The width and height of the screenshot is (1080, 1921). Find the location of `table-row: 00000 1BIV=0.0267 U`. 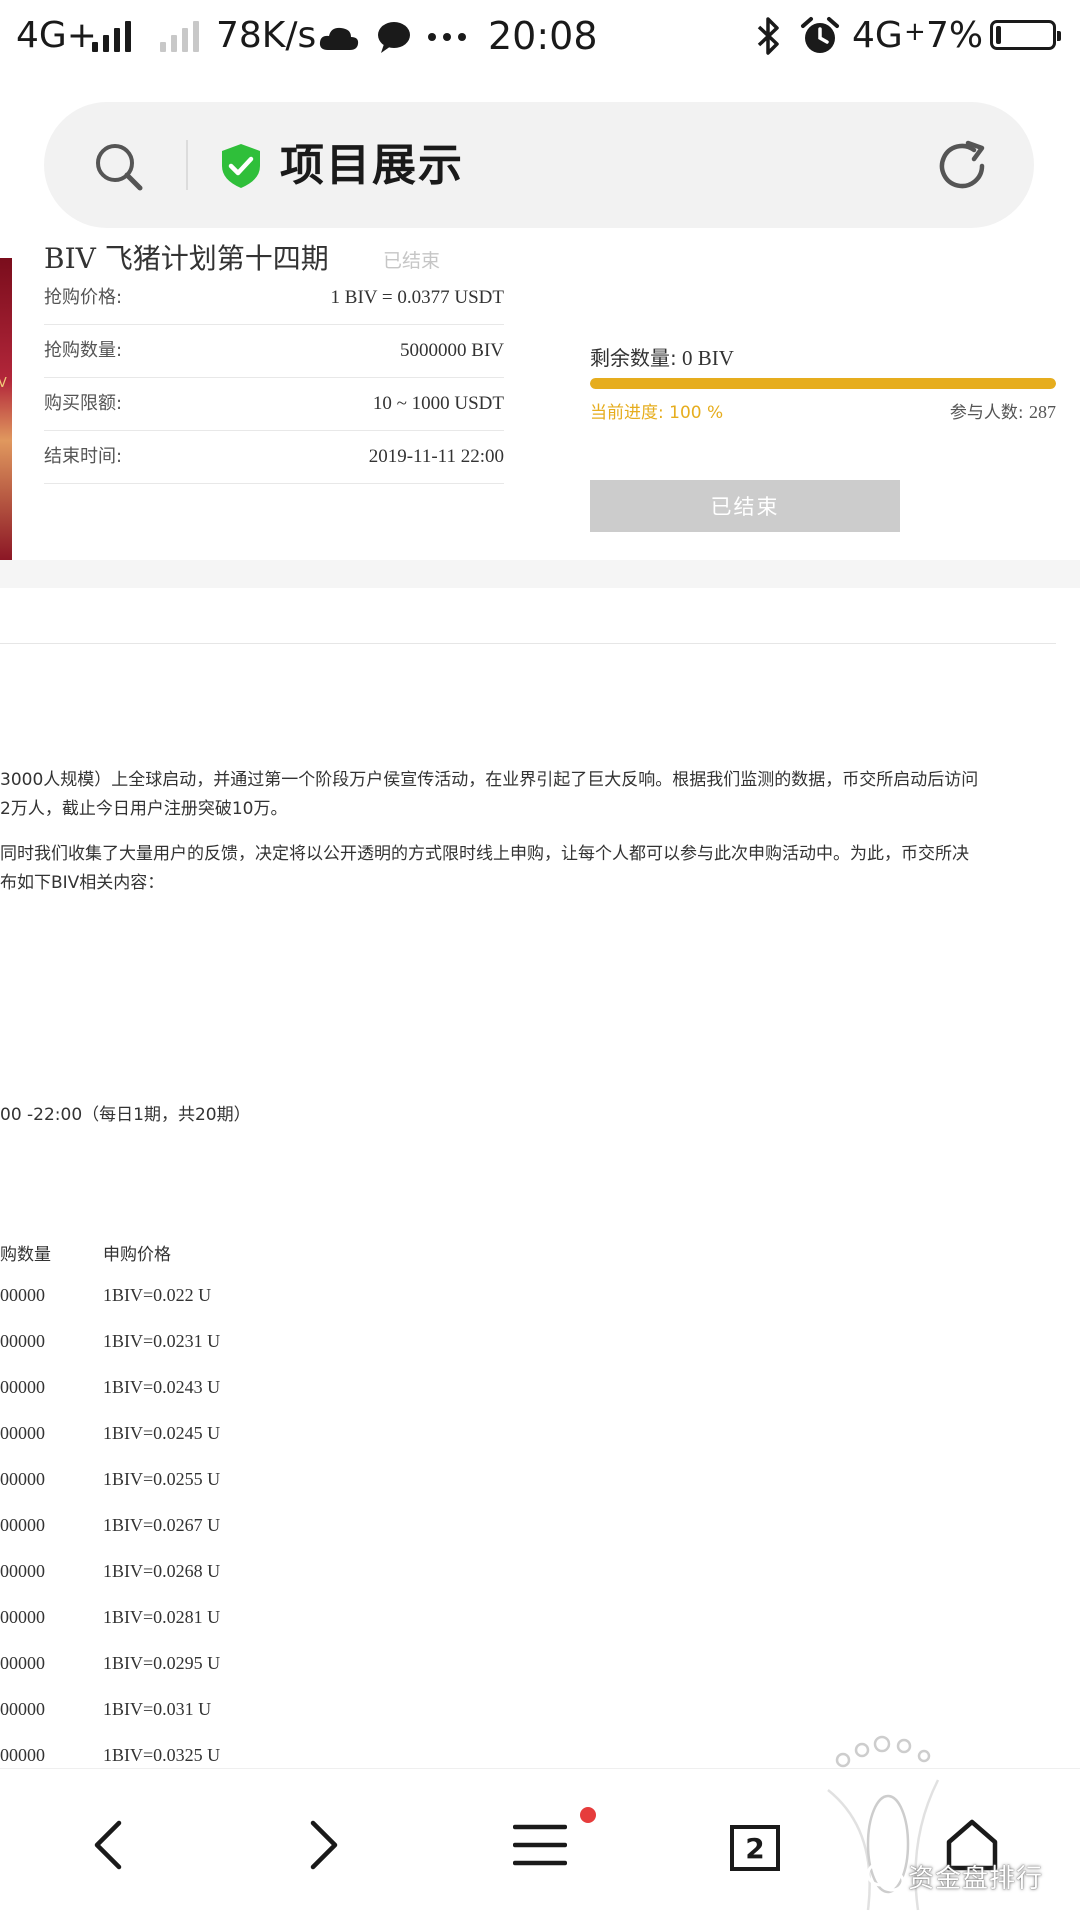

table-row: 00000 1BIV=0.0267 U is located at coordinates (150, 1538).